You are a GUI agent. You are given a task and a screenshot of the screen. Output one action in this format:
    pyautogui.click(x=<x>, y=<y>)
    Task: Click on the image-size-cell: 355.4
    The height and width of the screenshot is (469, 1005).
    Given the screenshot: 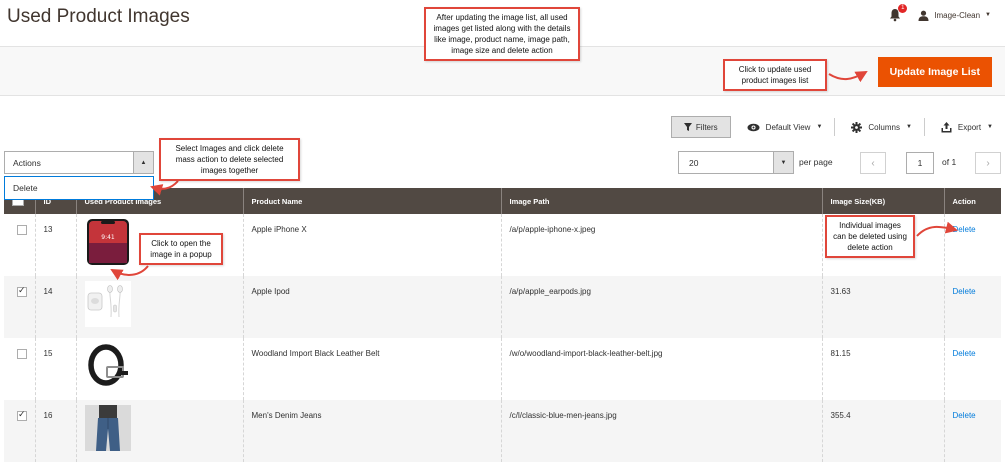 What is the action you would take?
    pyautogui.click(x=882, y=431)
    